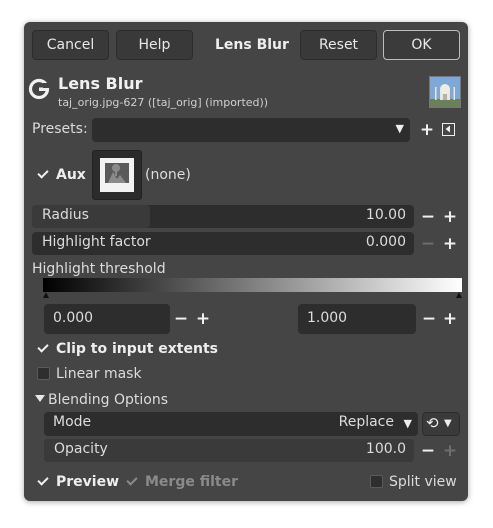 Image resolution: width=493 pixels, height=528 pixels. I want to click on reset-button: Reset, so click(338, 45).